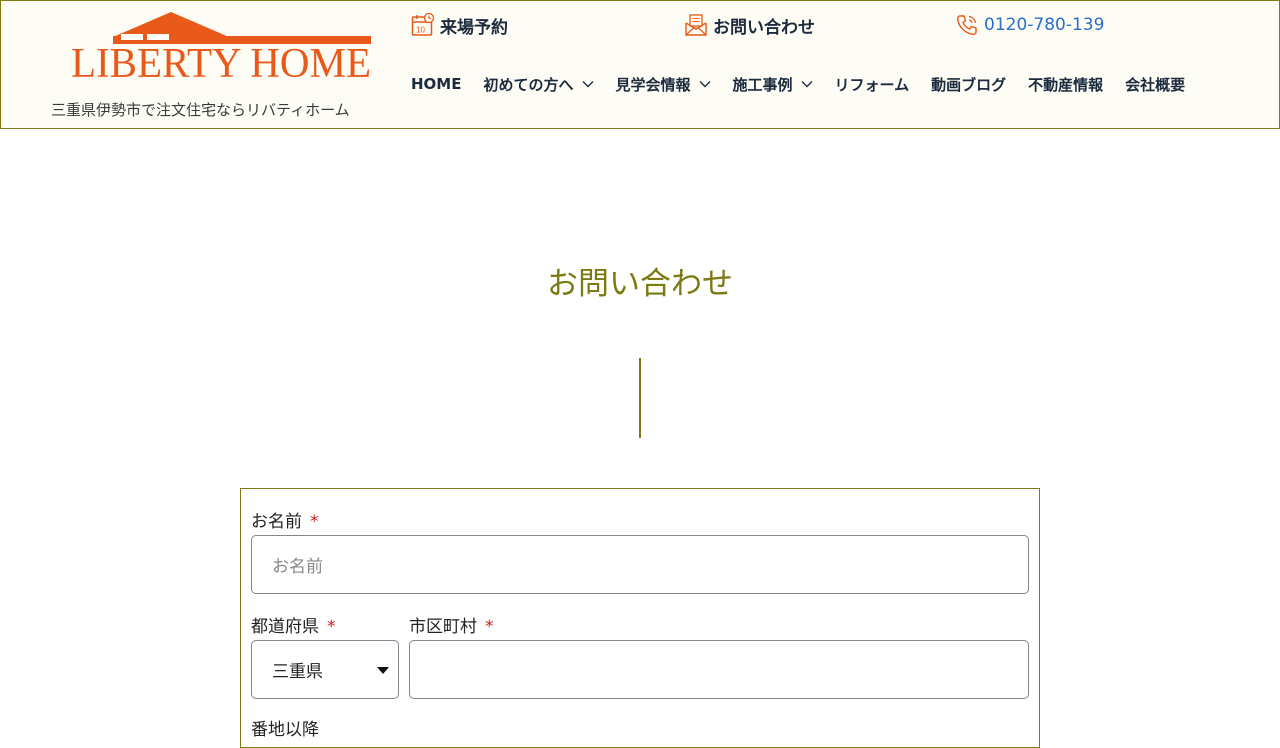  I want to click on prefecture-label: 都道府県 *, so click(293, 624).